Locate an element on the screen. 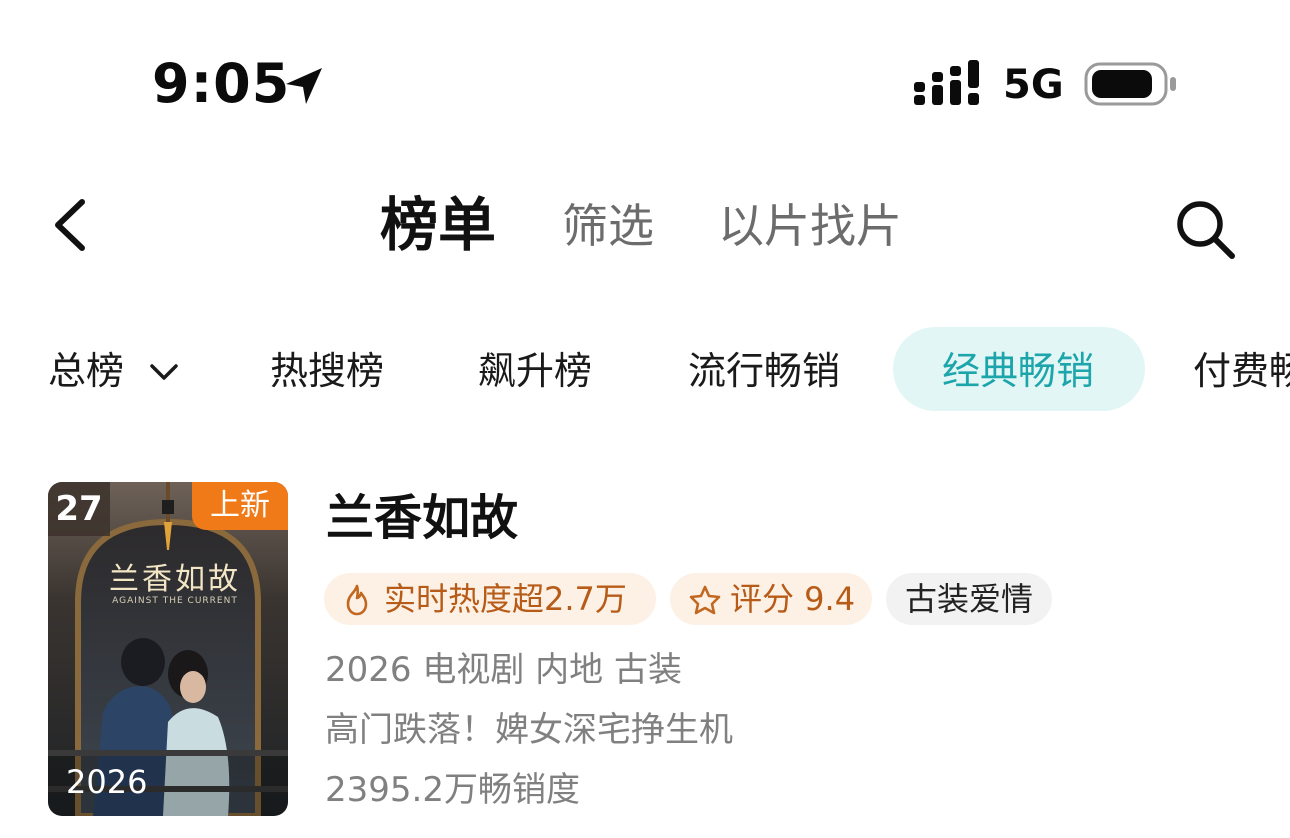  category-hot-search: 热搜榜 is located at coordinates (327, 371).